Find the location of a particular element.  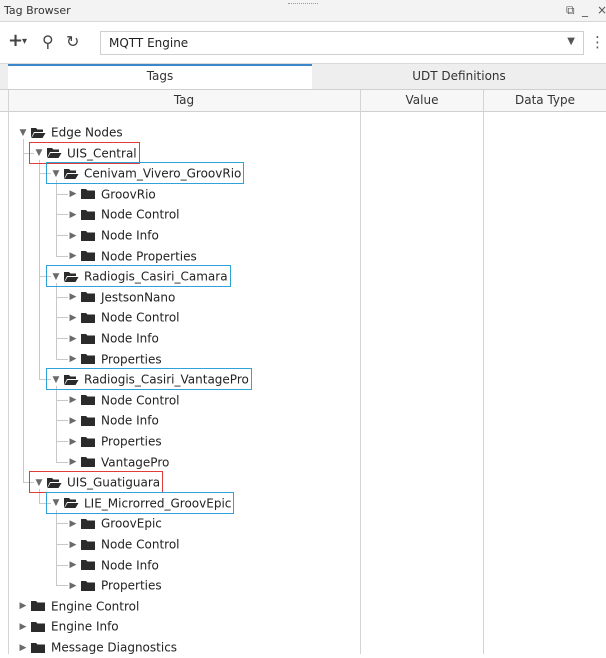

minimize-icon: _ is located at coordinates (585, 10).